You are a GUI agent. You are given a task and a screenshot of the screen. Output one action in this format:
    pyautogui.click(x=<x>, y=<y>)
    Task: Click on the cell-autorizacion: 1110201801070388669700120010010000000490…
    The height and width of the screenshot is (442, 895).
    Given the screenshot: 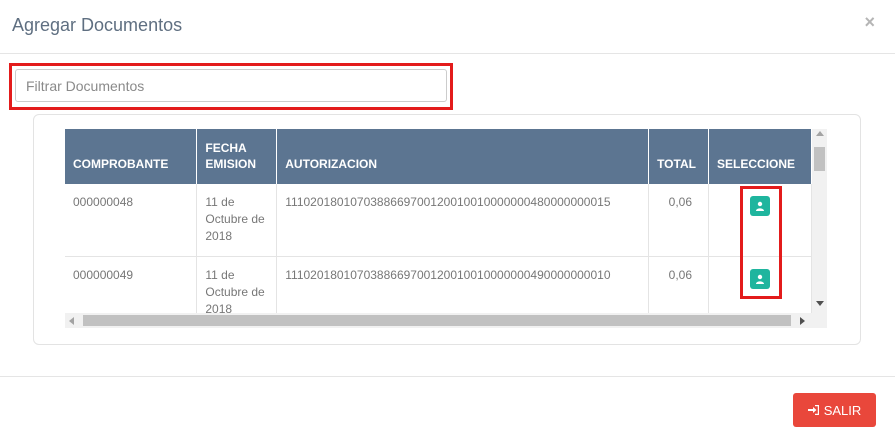 What is the action you would take?
    pyautogui.click(x=463, y=284)
    